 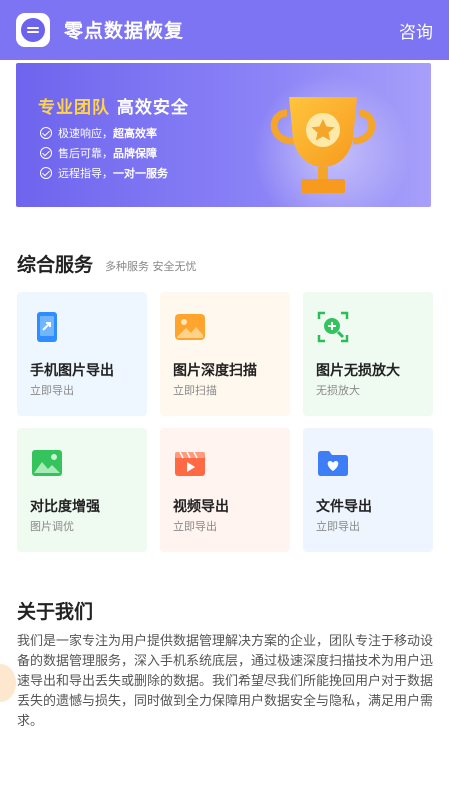 I want to click on card-lossless-upscale: 图片无损放大 无损放大, so click(x=368, y=354).